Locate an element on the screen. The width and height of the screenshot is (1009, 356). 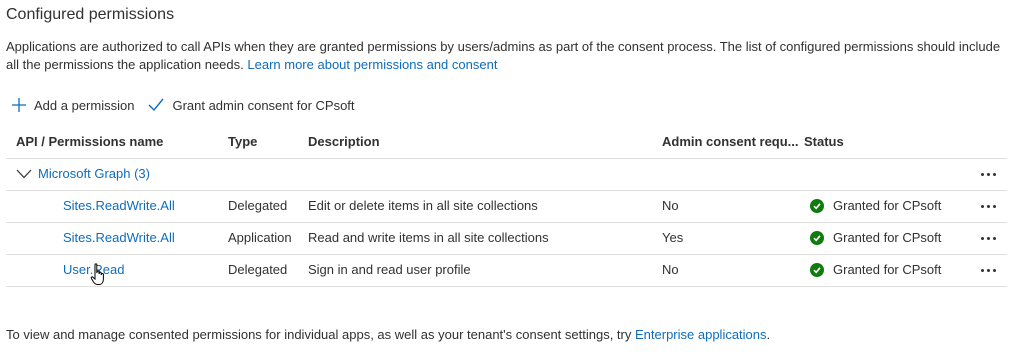
group-toggle: Microsoft Graph (3) is located at coordinates (83, 174).